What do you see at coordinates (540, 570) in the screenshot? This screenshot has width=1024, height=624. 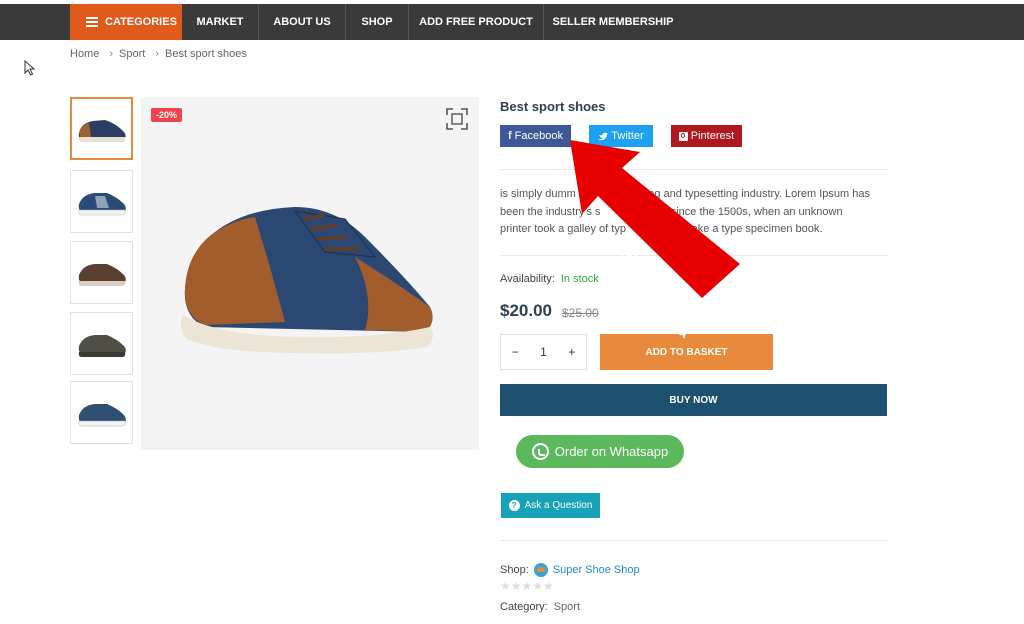 I see `shop-logo-icon` at bounding box center [540, 570].